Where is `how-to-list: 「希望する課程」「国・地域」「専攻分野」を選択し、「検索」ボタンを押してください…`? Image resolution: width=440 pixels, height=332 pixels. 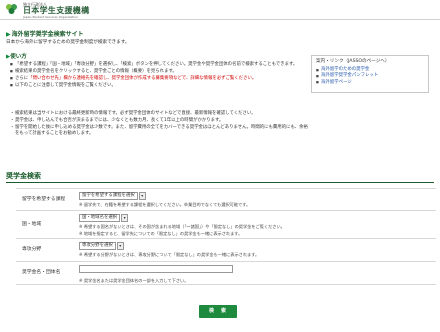 how-to-list: 「希望する課程」「国・地域」「専攻分野」を選択し、「検索」ボタンを押してください… is located at coordinates (158, 76).